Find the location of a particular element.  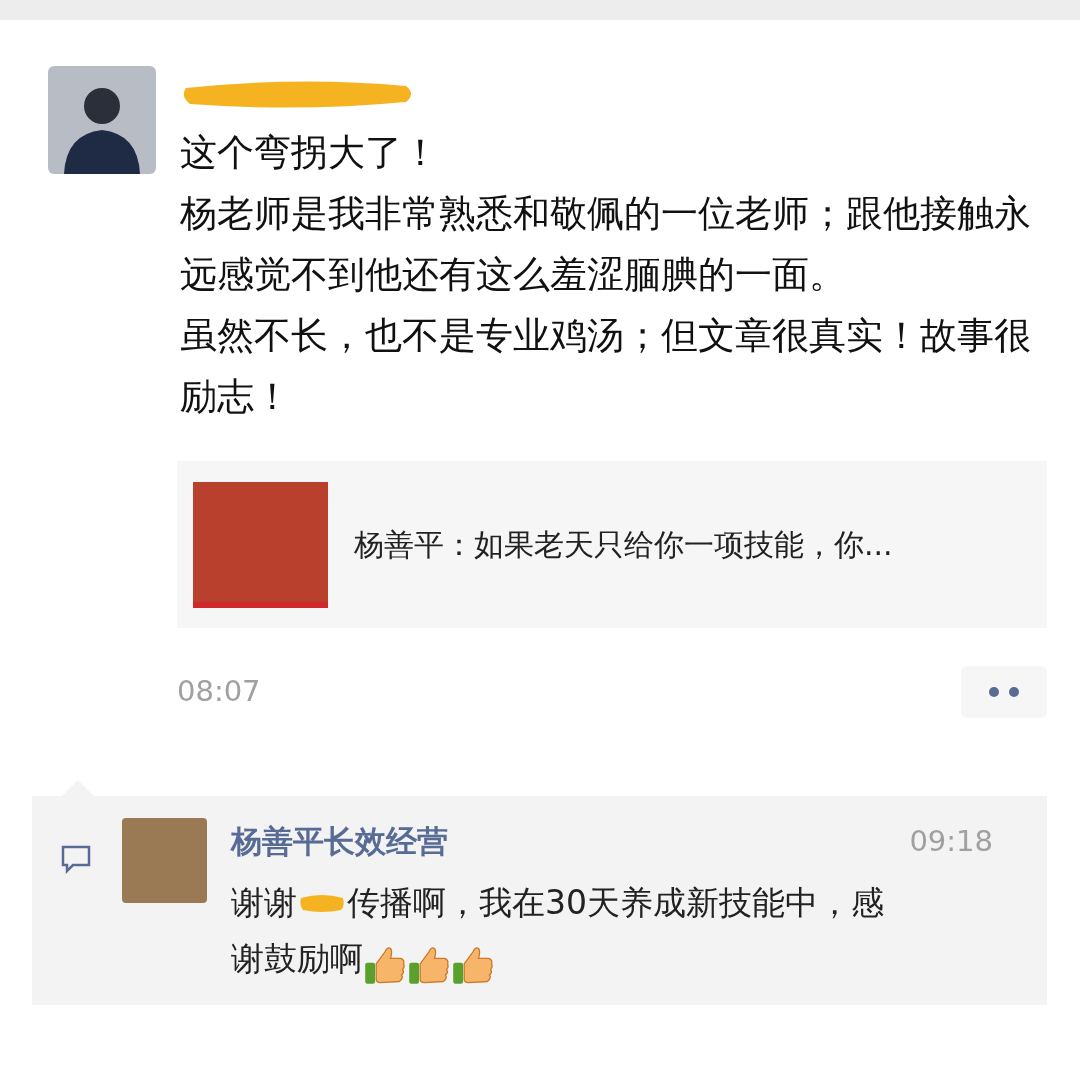

post-text: 这个弯拐大了！ is located at coordinates (310, 153).